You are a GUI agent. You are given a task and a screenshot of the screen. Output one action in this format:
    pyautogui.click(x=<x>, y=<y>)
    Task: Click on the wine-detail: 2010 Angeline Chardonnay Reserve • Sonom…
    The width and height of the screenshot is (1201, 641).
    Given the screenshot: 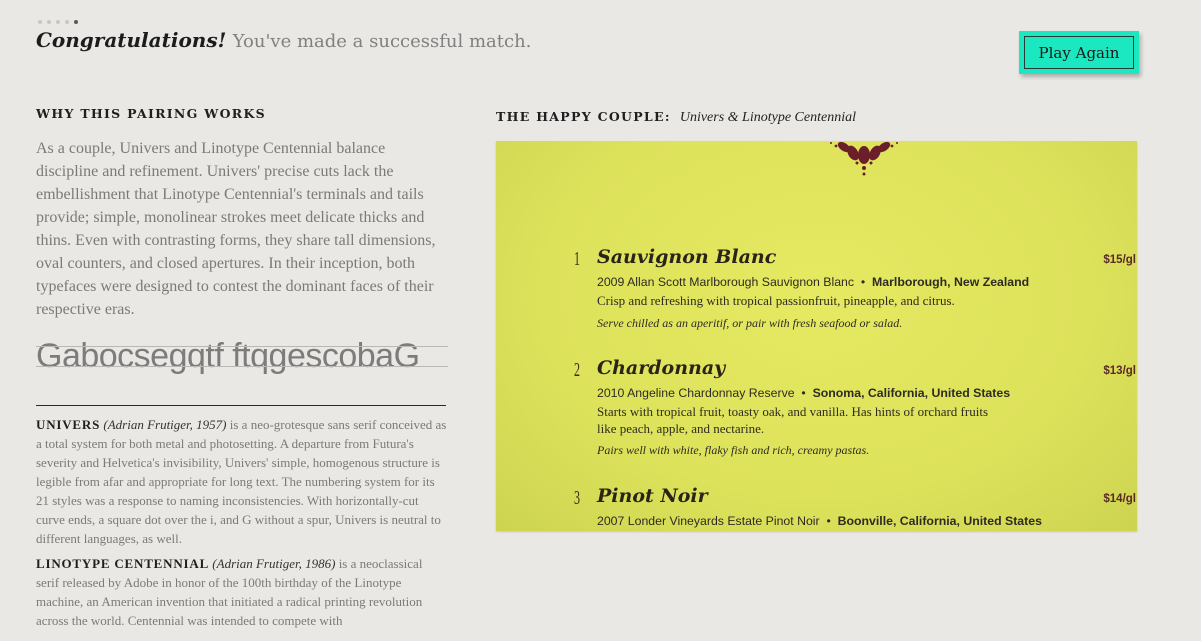 What is the action you would take?
    pyautogui.click(x=804, y=393)
    